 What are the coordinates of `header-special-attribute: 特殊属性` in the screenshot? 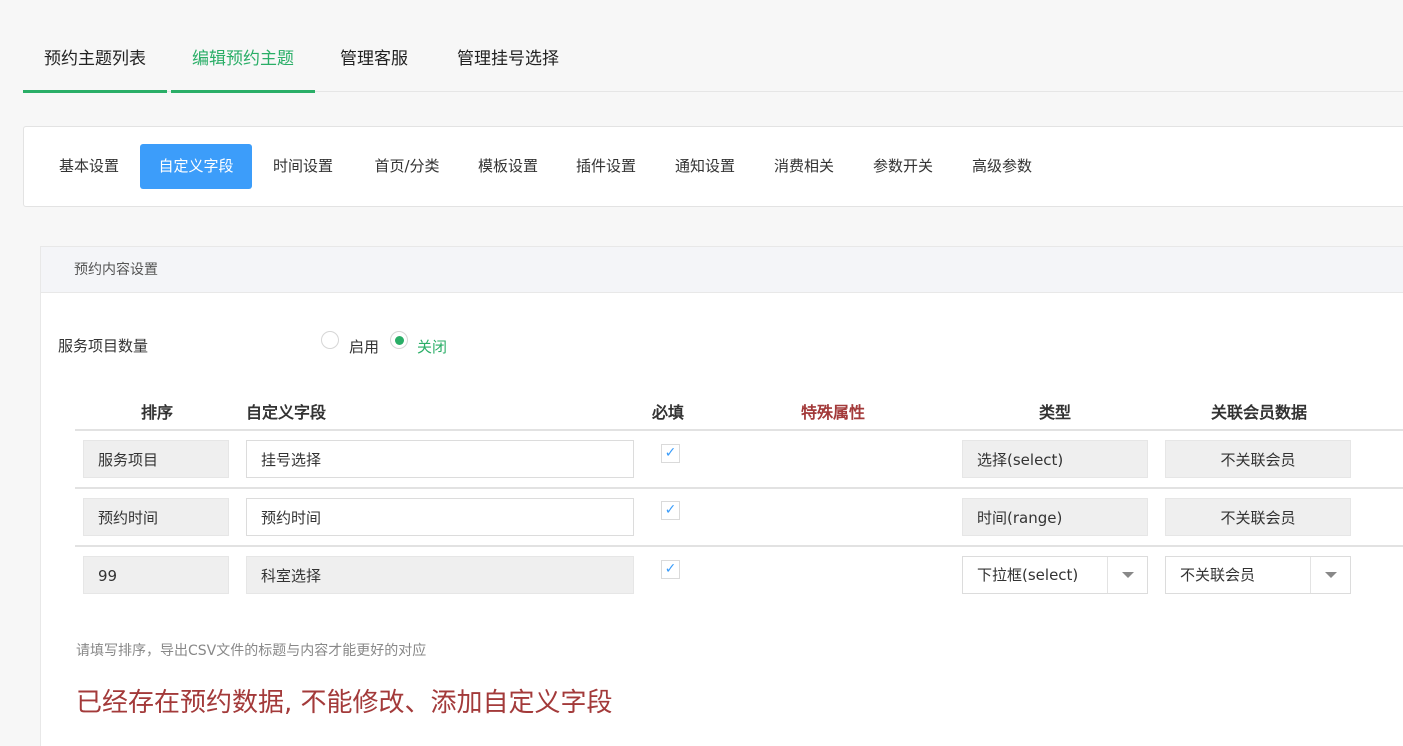 It's located at (833, 412).